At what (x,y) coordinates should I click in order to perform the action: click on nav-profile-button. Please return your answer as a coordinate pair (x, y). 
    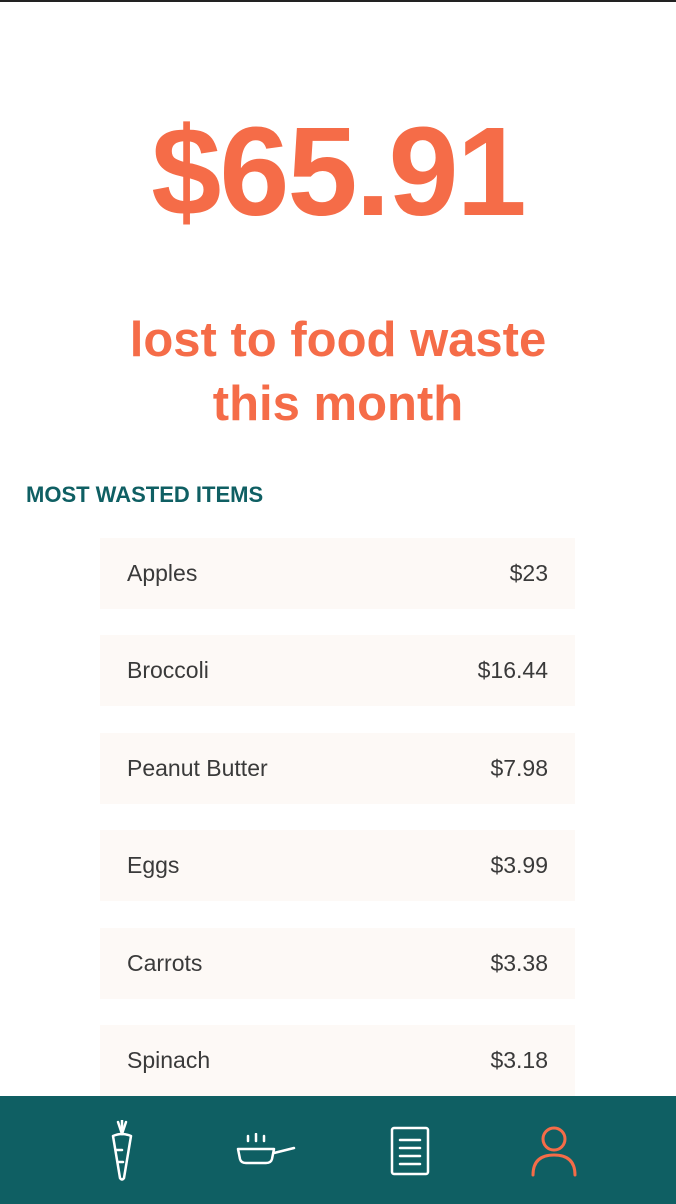
    Looking at the image, I should click on (554, 1151).